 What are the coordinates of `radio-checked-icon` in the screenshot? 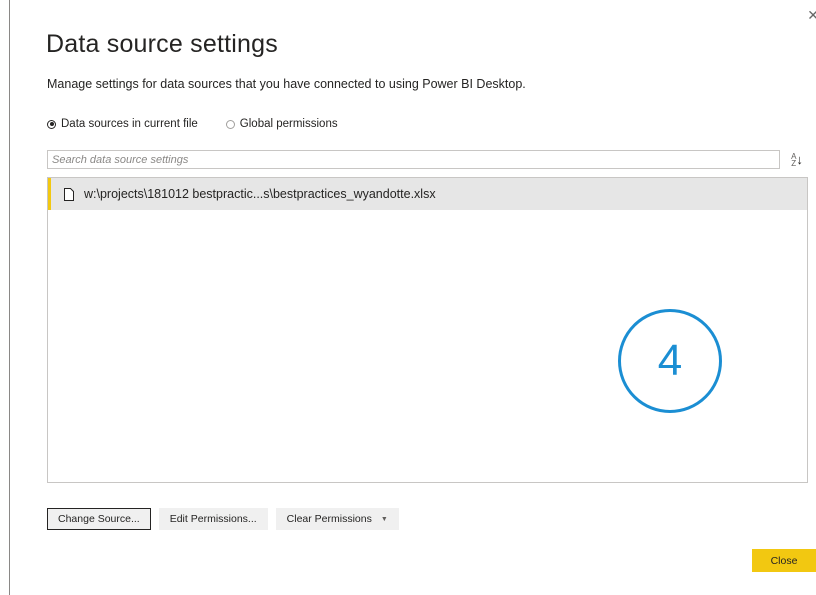 It's located at (51, 124).